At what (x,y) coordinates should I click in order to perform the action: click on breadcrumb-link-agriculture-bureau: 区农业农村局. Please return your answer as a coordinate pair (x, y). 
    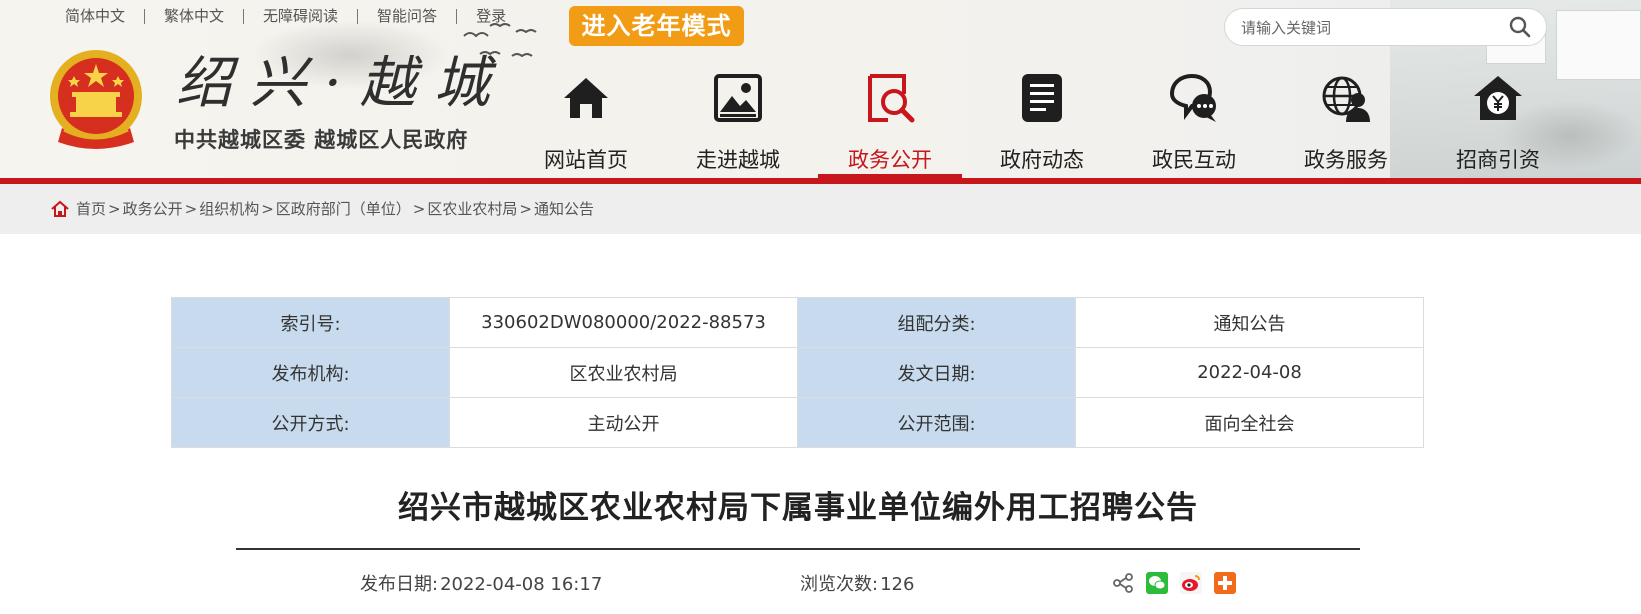
    Looking at the image, I should click on (472, 208).